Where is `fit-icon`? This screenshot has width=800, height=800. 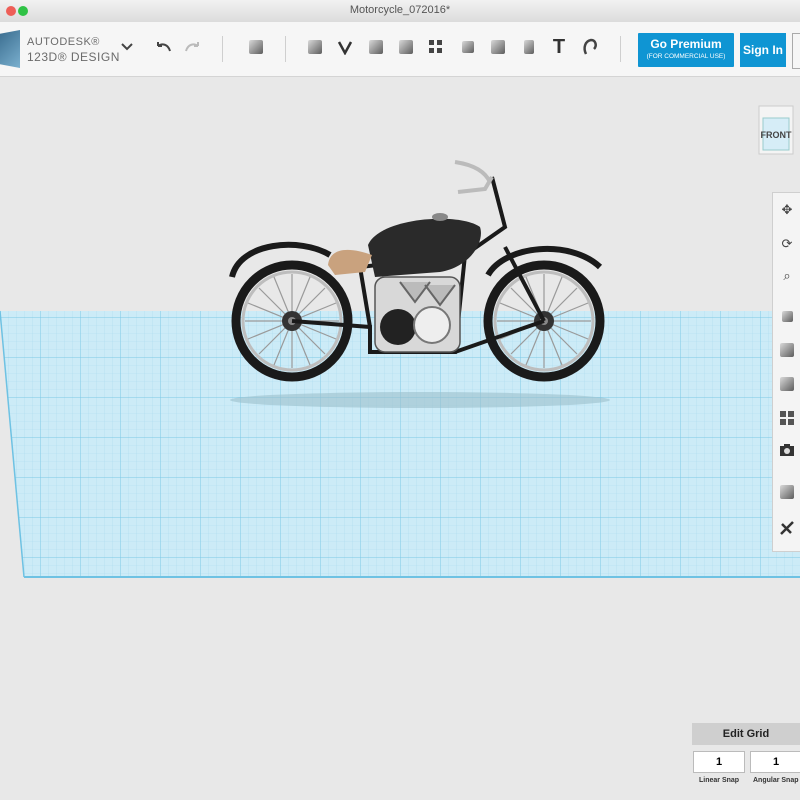
fit-icon is located at coordinates (787, 316).